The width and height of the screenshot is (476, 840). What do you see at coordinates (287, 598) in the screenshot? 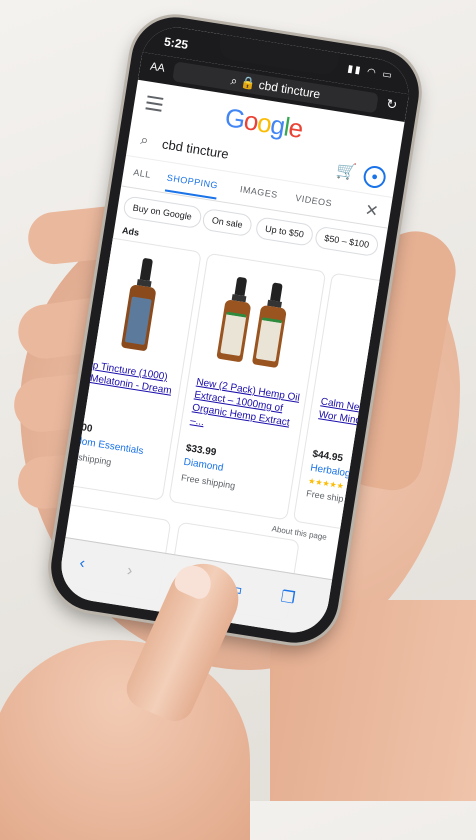
I see `tabs-icon: ❐` at bounding box center [287, 598].